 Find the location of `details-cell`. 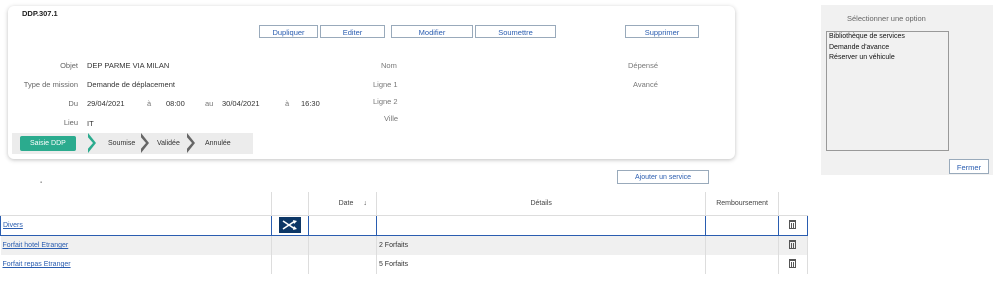

details-cell is located at coordinates (541, 225).